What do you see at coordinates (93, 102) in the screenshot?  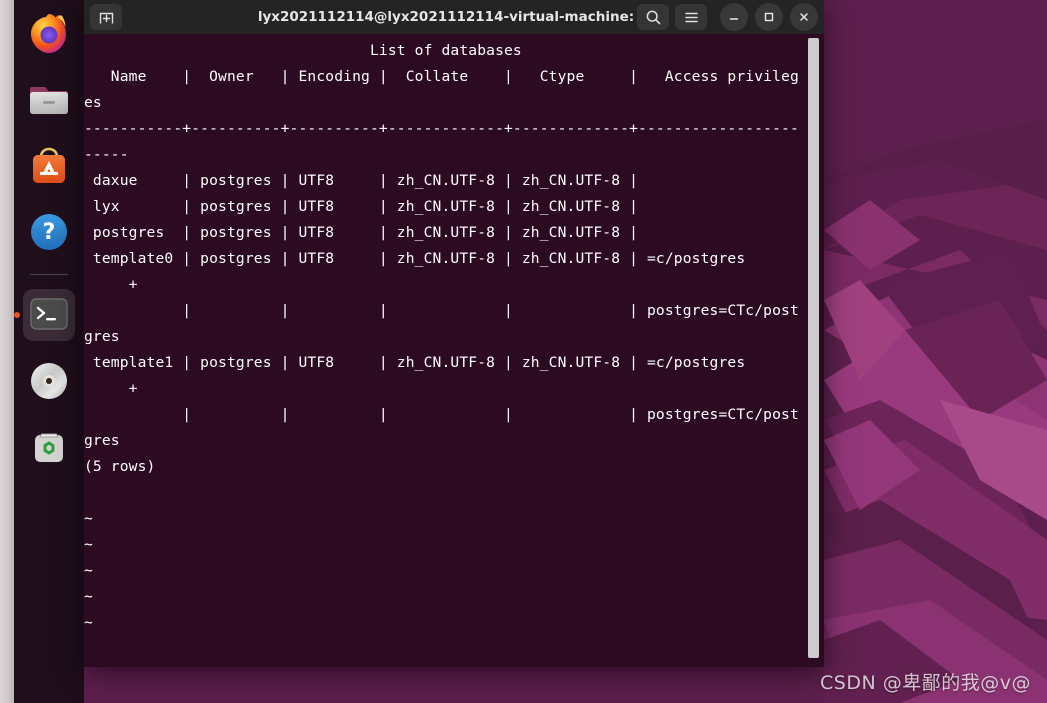 I see `terminal-line: es` at bounding box center [93, 102].